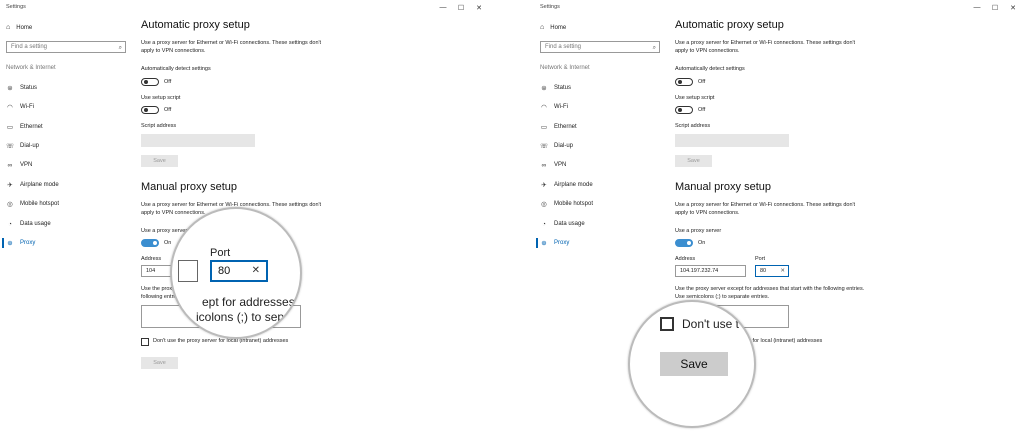 Image resolution: width=1024 pixels, height=431 pixels. What do you see at coordinates (31, 127) in the screenshot?
I see `sidebar-item-label: Ethernet` at bounding box center [31, 127].